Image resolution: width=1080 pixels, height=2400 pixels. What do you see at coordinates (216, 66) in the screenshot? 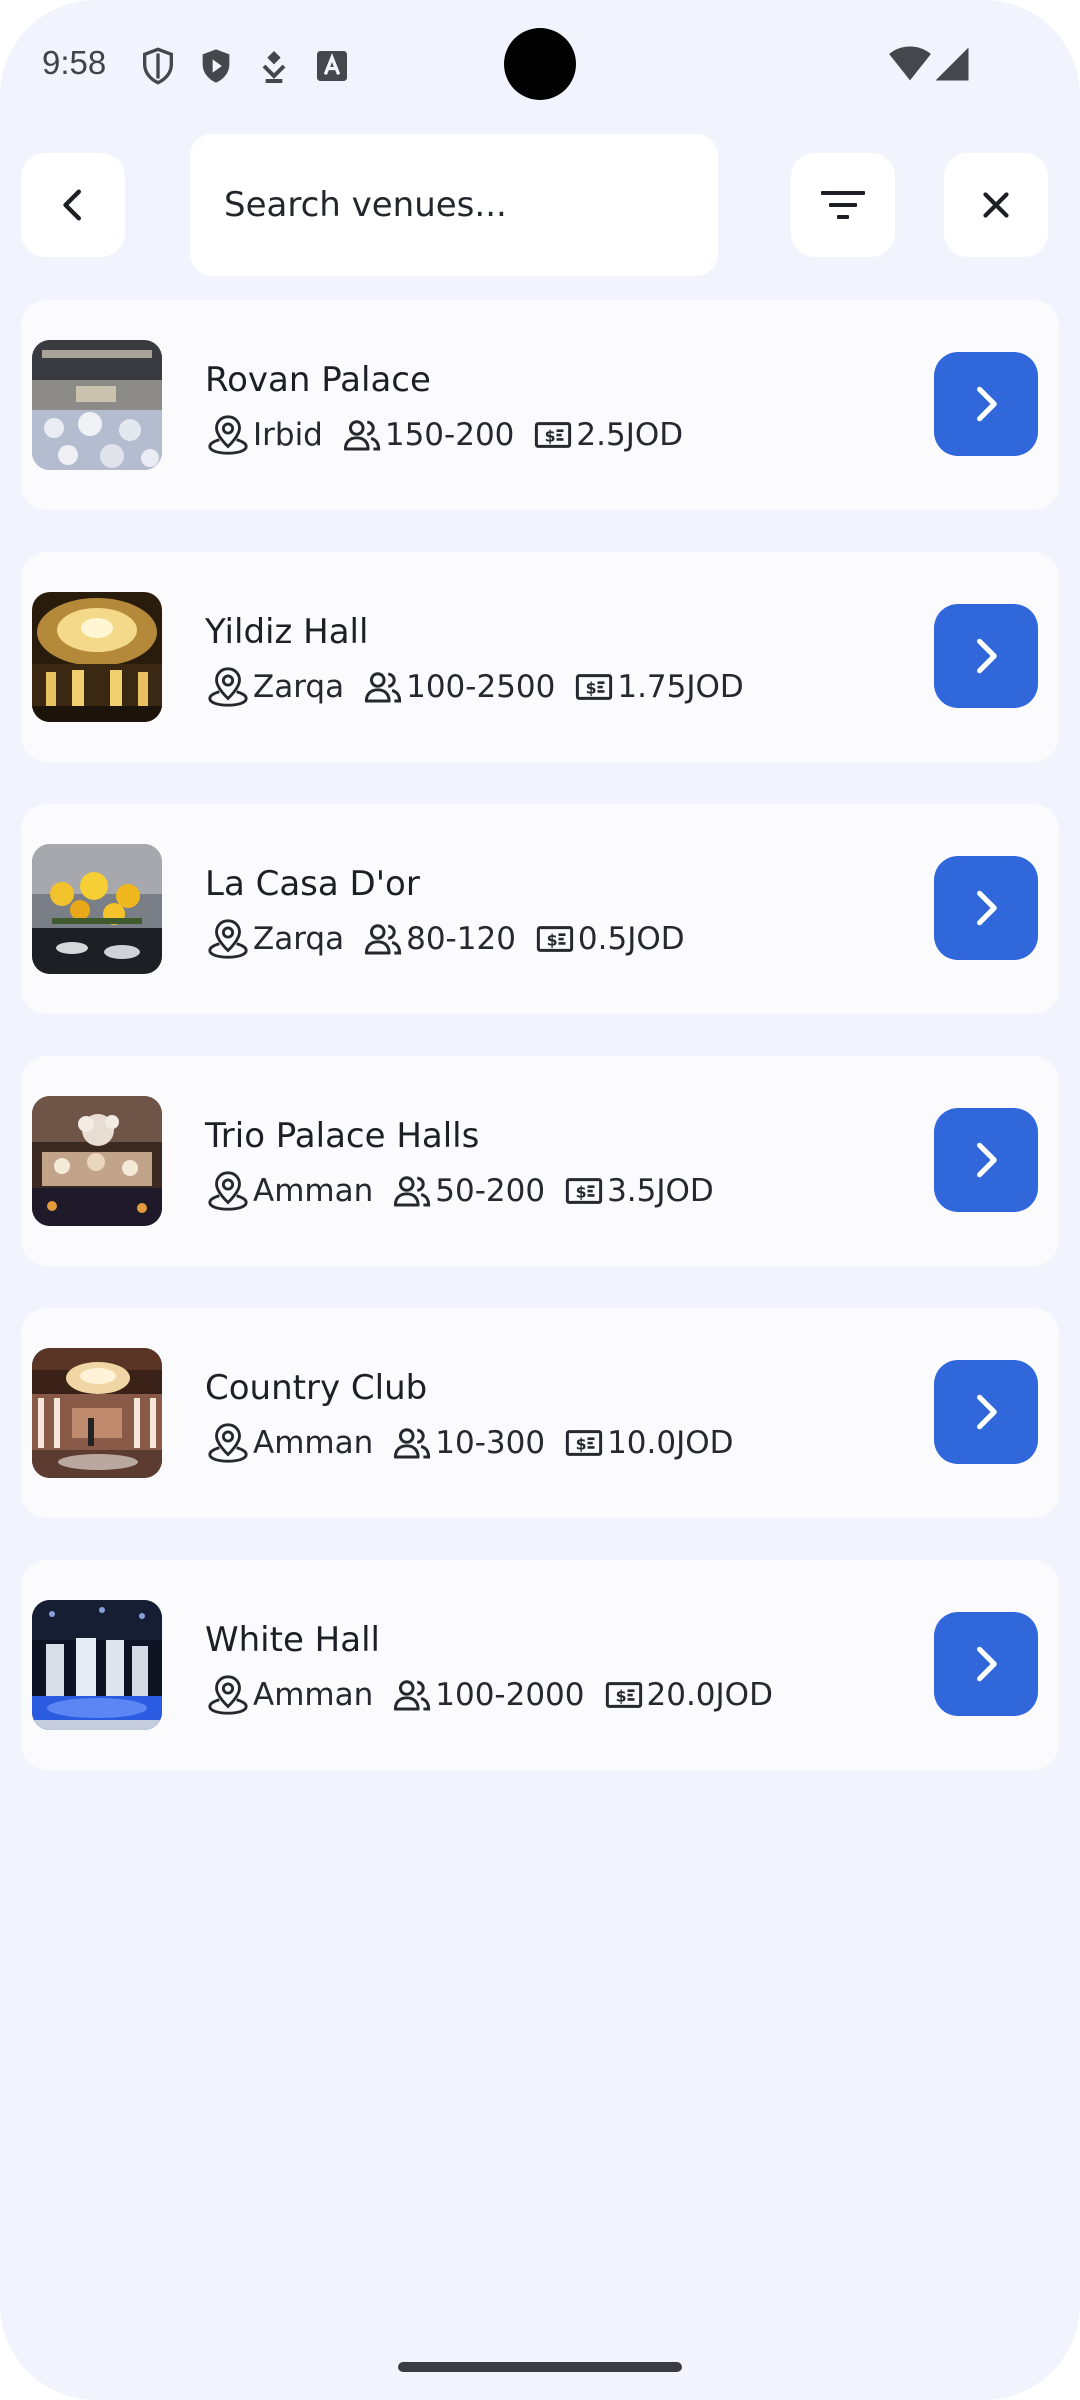
I see `shield-play-icon` at bounding box center [216, 66].